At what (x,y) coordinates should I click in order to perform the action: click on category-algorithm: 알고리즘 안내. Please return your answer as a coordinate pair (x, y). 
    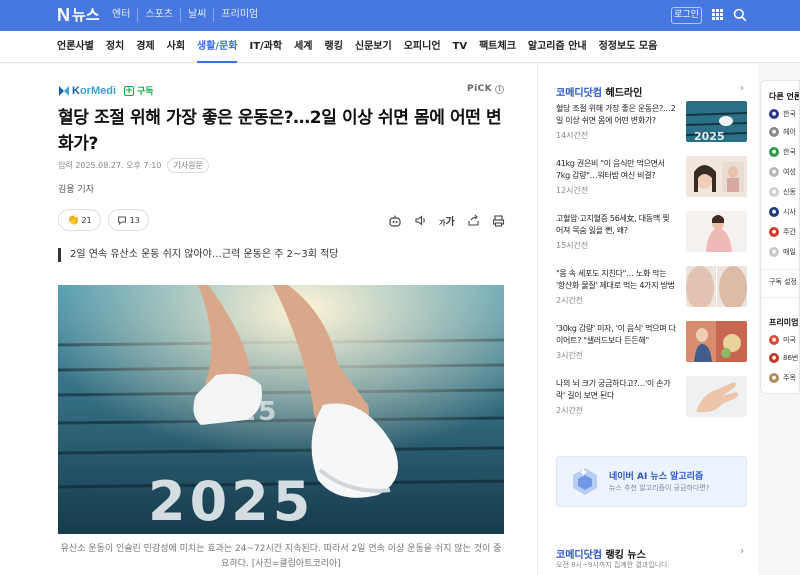
    Looking at the image, I should click on (557, 47).